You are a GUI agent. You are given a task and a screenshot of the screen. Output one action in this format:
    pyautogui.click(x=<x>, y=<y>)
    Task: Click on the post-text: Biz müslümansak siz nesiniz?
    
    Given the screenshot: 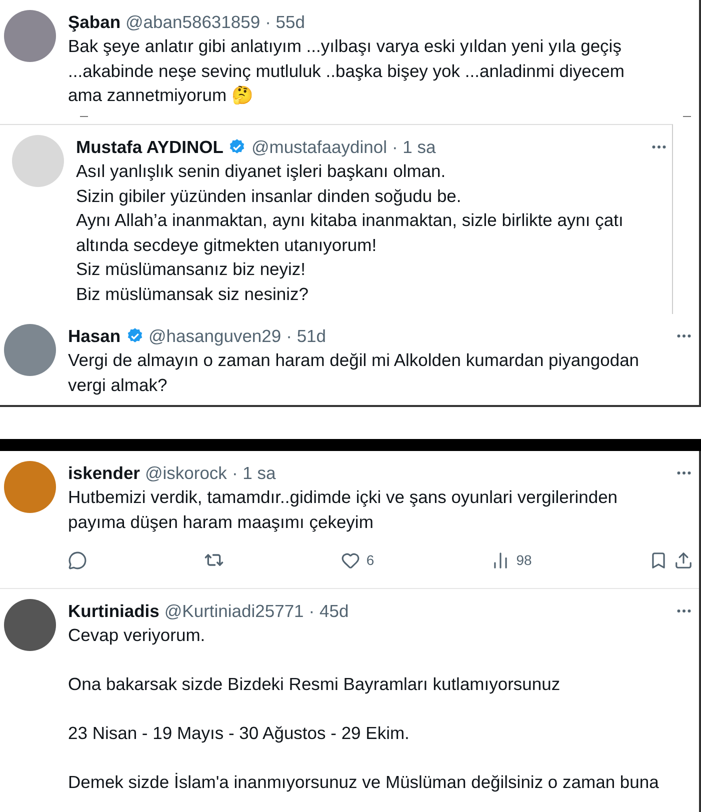 What is the action you would take?
    pyautogui.click(x=193, y=294)
    